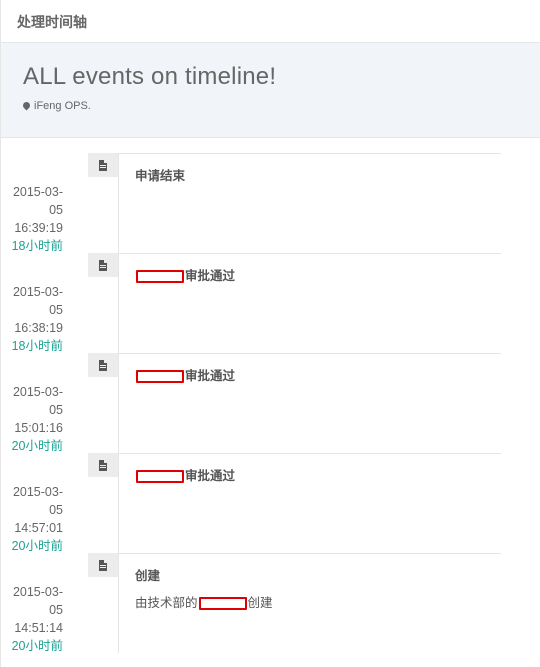  What do you see at coordinates (38, 628) in the screenshot?
I see `event-time: 14:51:14` at bounding box center [38, 628].